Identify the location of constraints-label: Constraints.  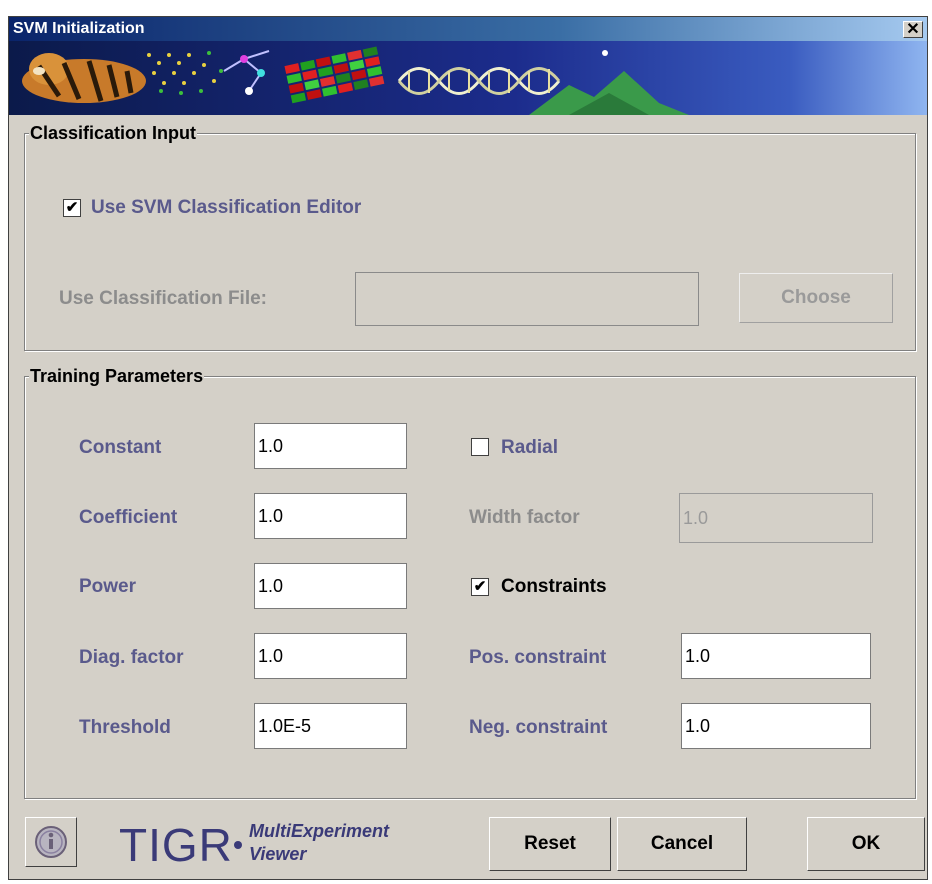
(554, 587).